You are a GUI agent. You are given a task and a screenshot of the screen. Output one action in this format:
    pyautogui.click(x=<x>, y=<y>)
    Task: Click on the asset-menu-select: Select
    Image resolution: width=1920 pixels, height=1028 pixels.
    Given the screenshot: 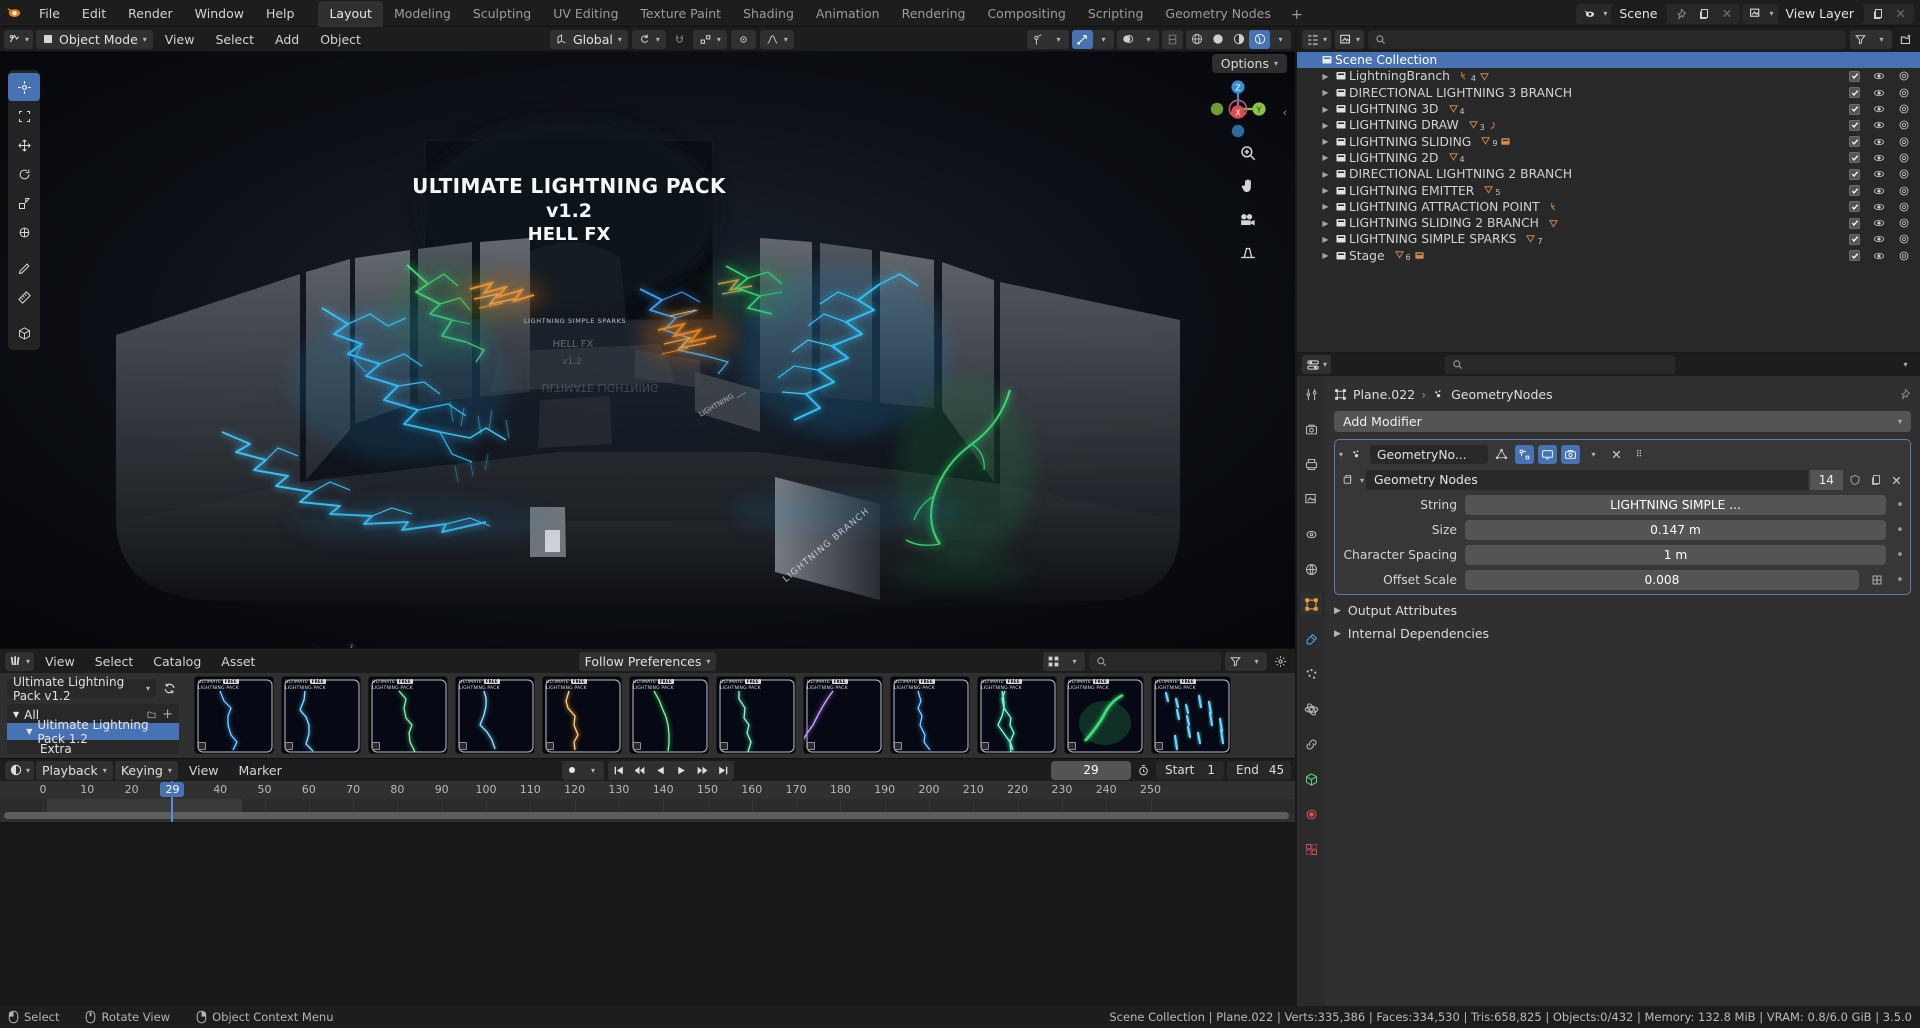 What is the action you would take?
    pyautogui.click(x=114, y=661)
    